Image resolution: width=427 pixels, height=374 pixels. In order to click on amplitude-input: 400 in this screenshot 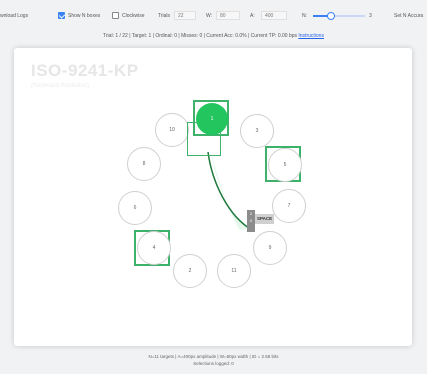, I will do `click(274, 15)`.